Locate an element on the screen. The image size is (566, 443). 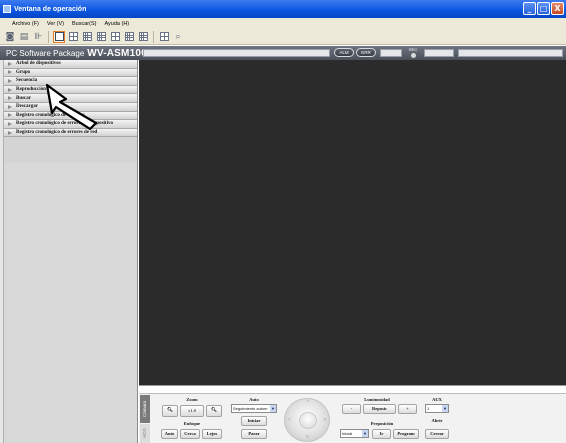
sixteen-screen-icon is located at coordinates (101, 36).